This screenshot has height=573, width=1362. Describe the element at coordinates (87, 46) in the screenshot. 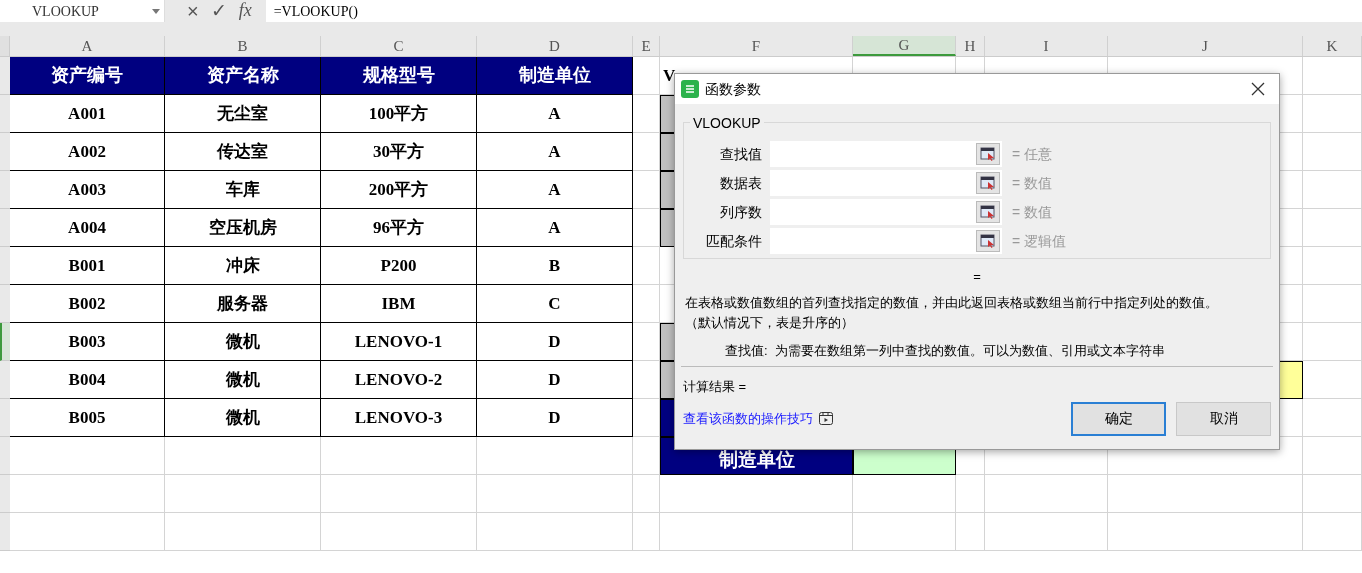

I see `column-header: A` at that location.